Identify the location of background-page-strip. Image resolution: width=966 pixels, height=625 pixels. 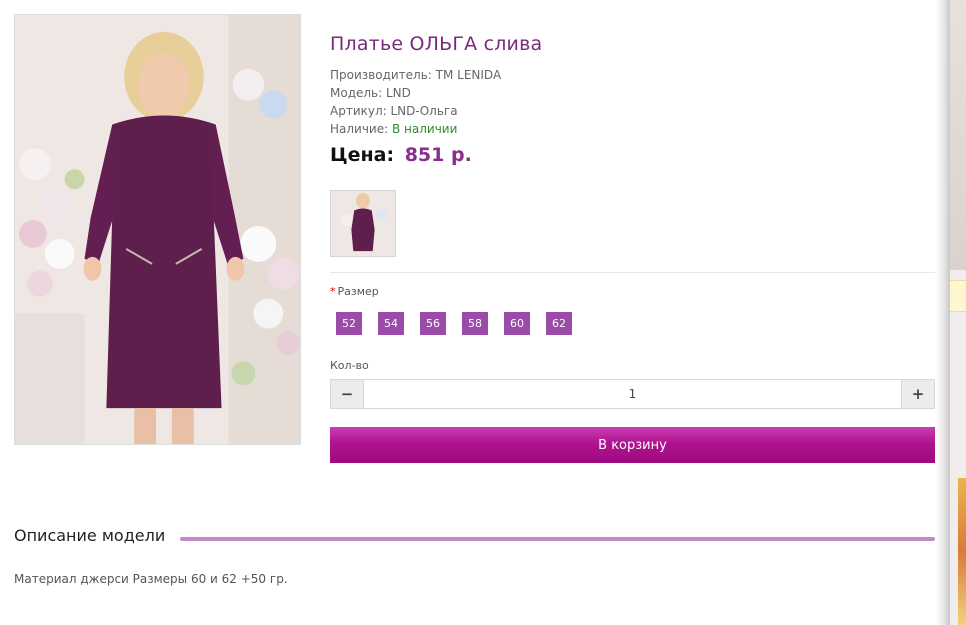
(958, 312).